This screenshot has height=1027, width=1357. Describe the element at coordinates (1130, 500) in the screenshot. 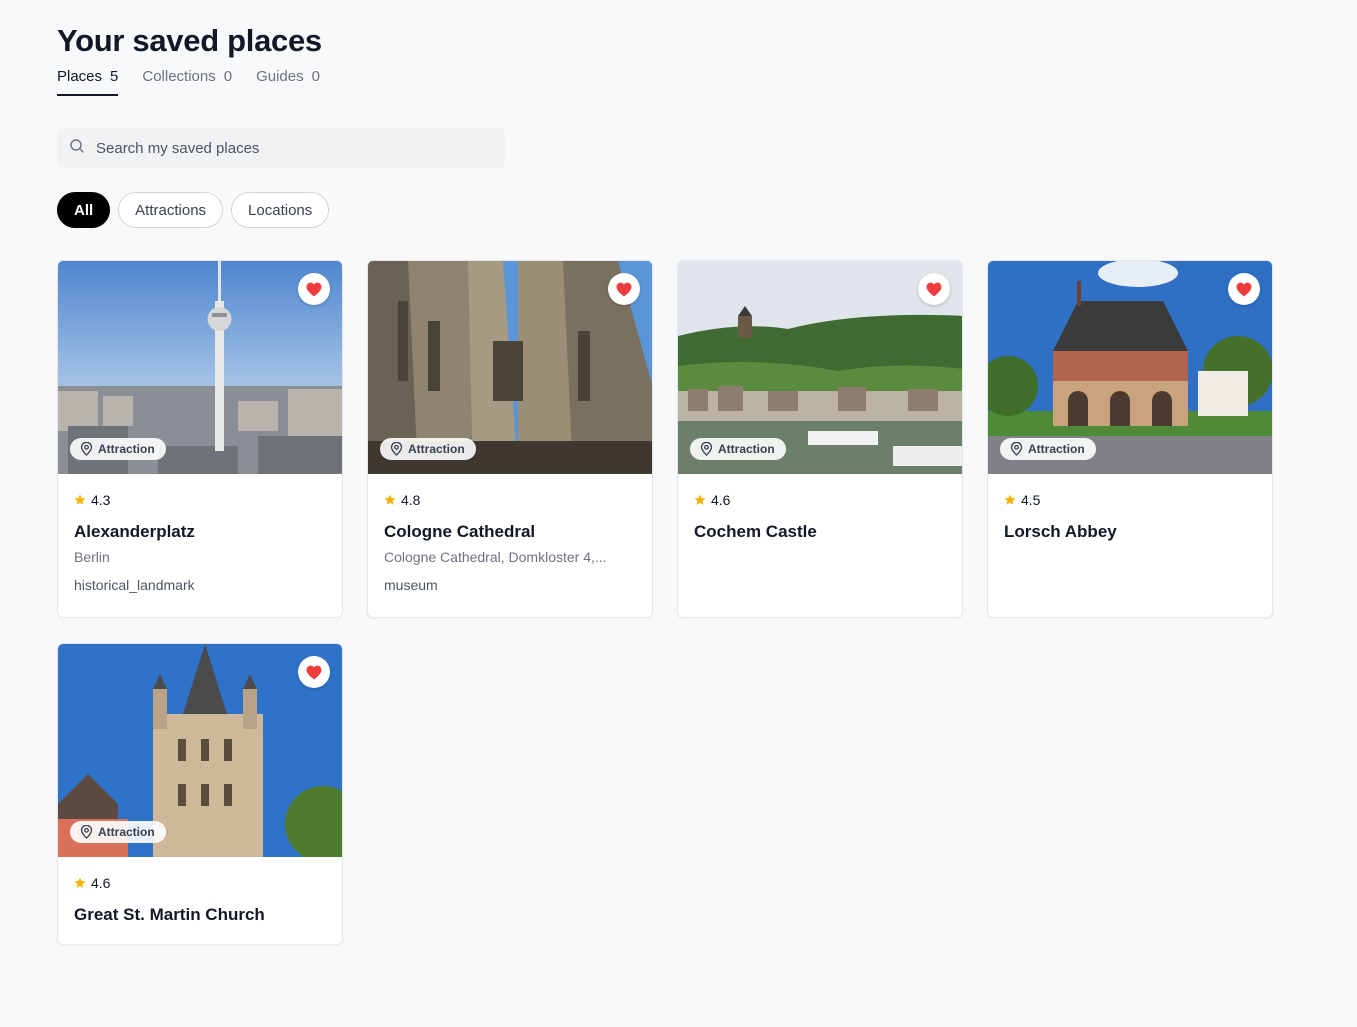

I see `rating: 4.5` at that location.